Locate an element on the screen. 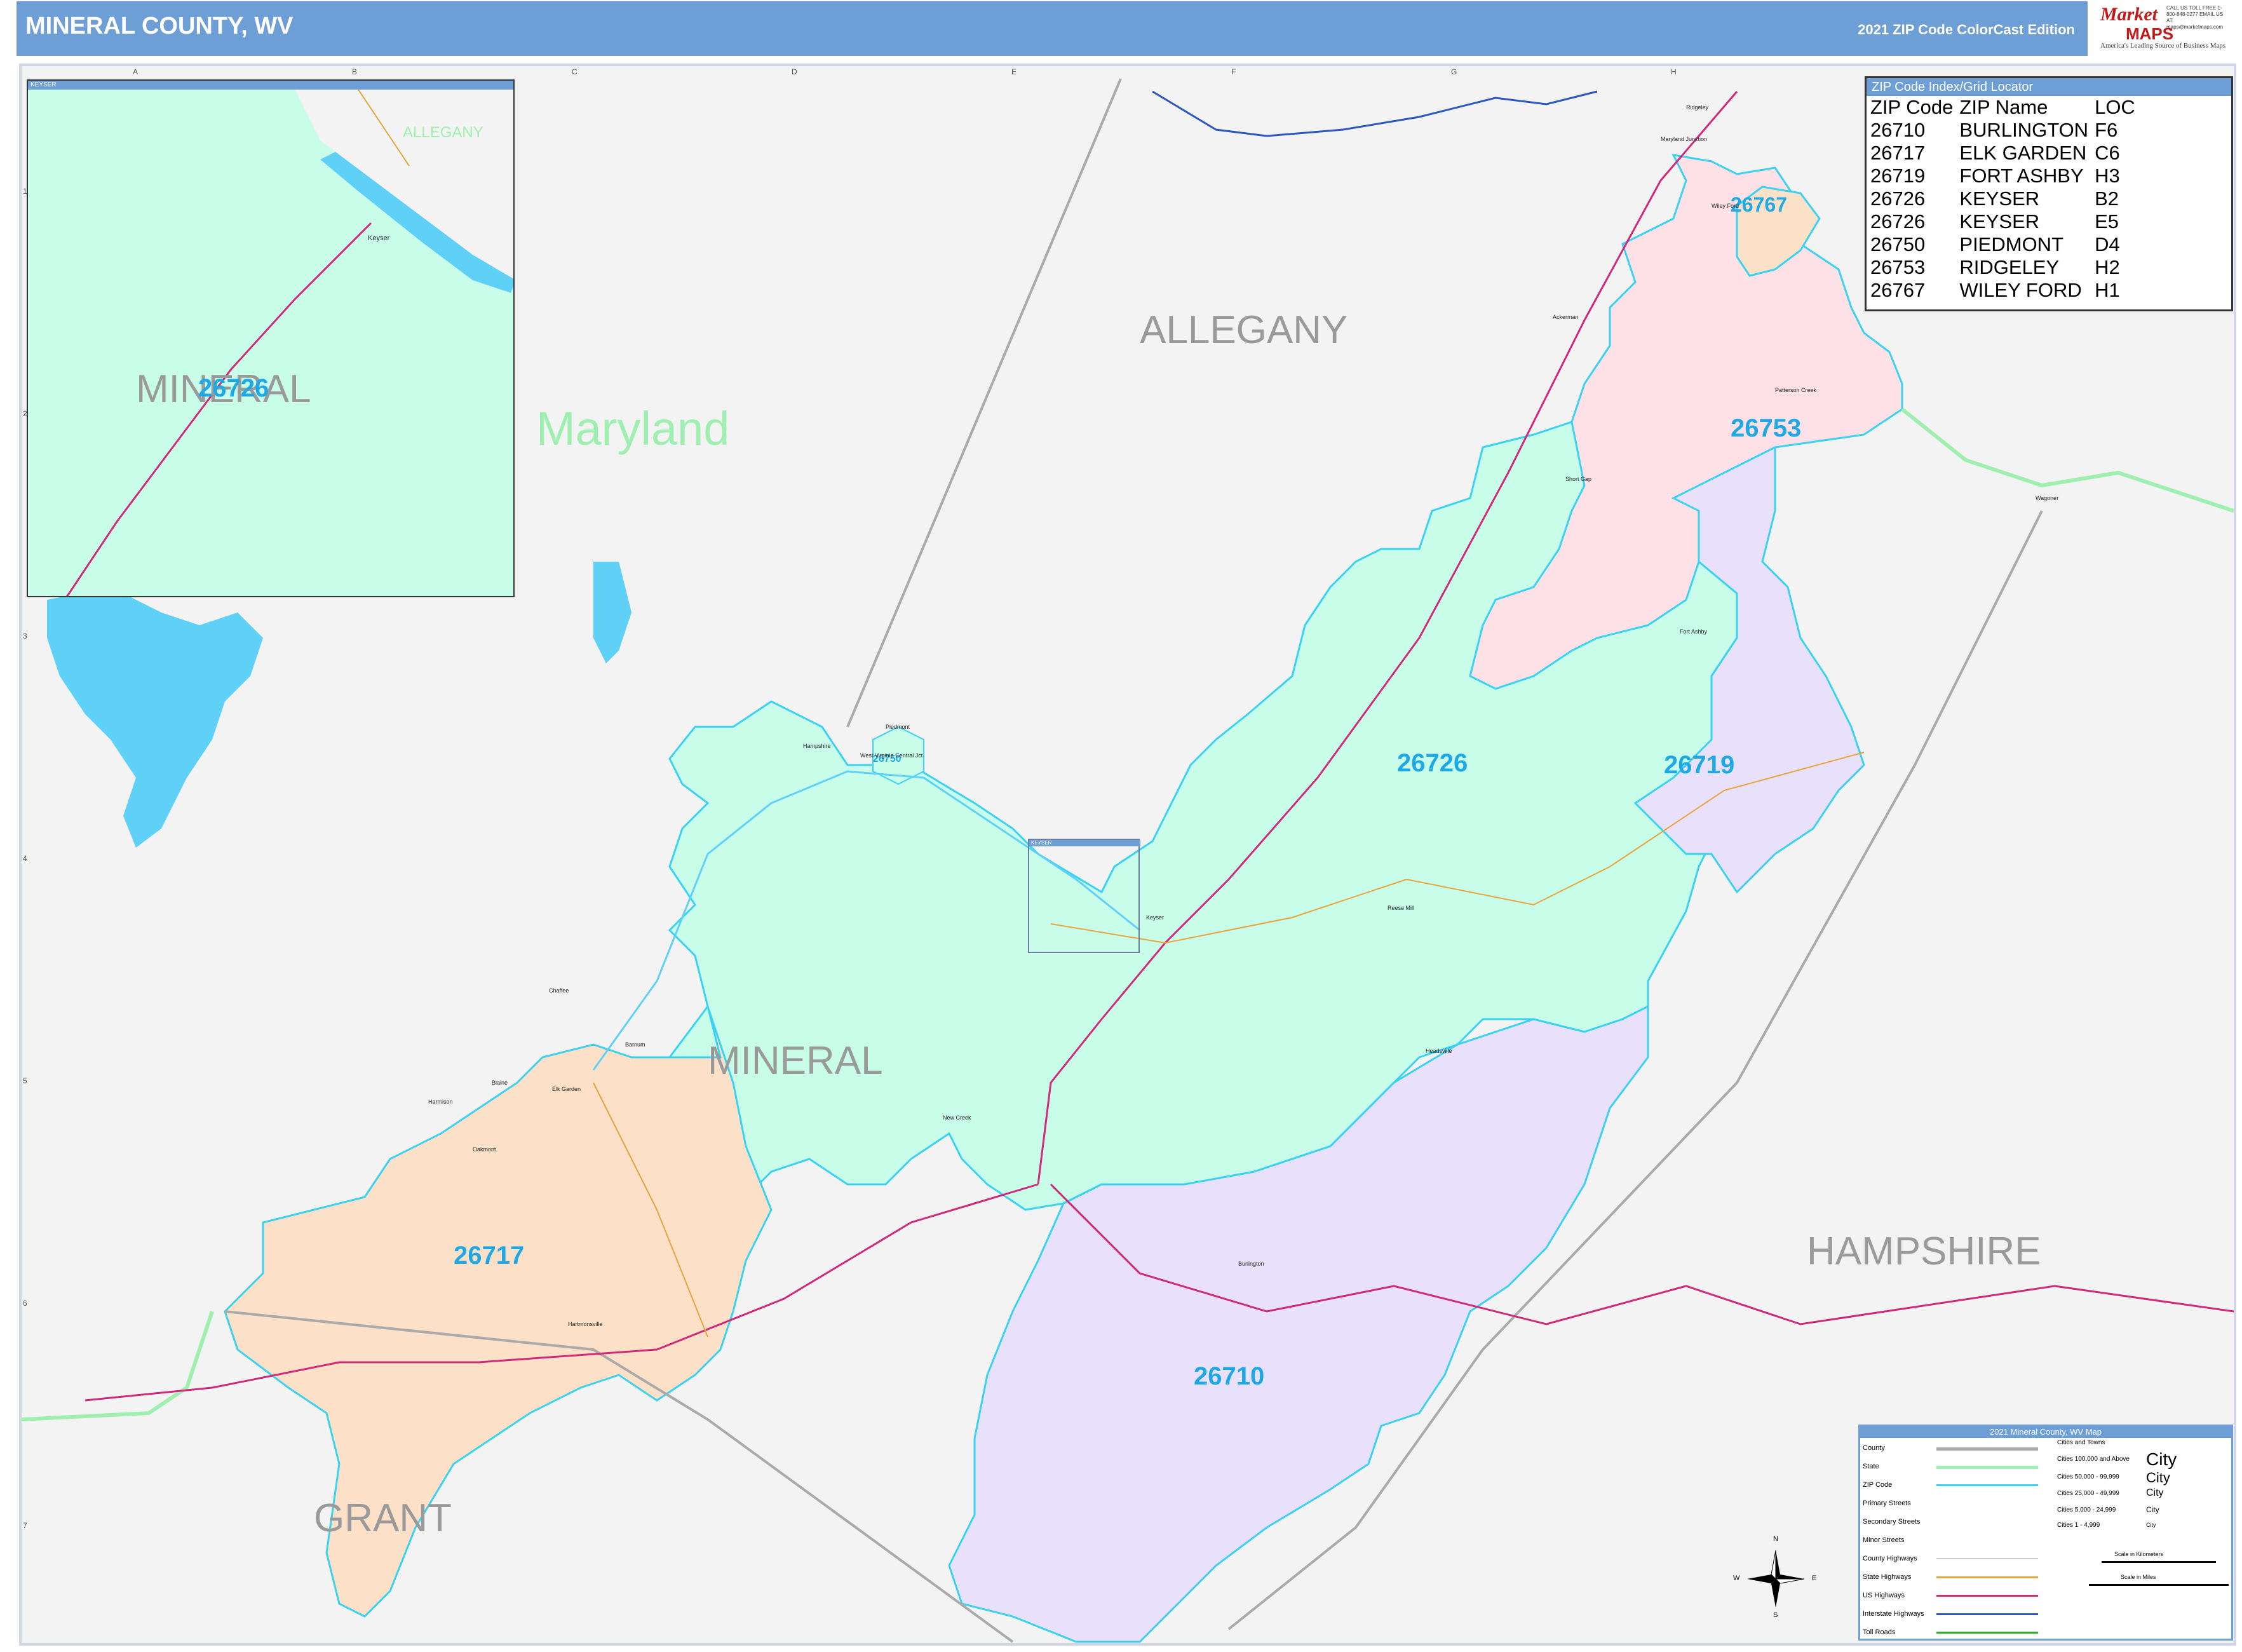 The height and width of the screenshot is (1652, 2242). legend-item-state-hwy: State Highways is located at coordinates (1887, 1577).